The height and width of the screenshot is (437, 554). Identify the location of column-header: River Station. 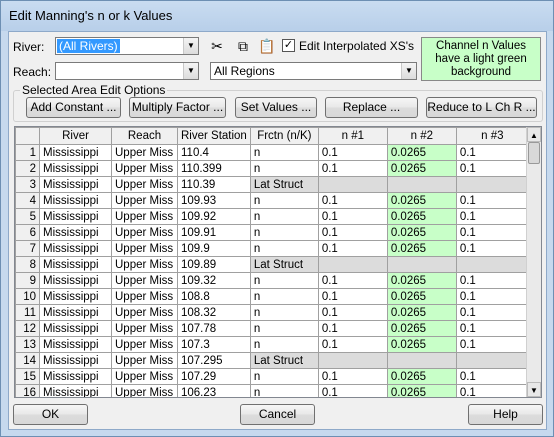
(214, 136).